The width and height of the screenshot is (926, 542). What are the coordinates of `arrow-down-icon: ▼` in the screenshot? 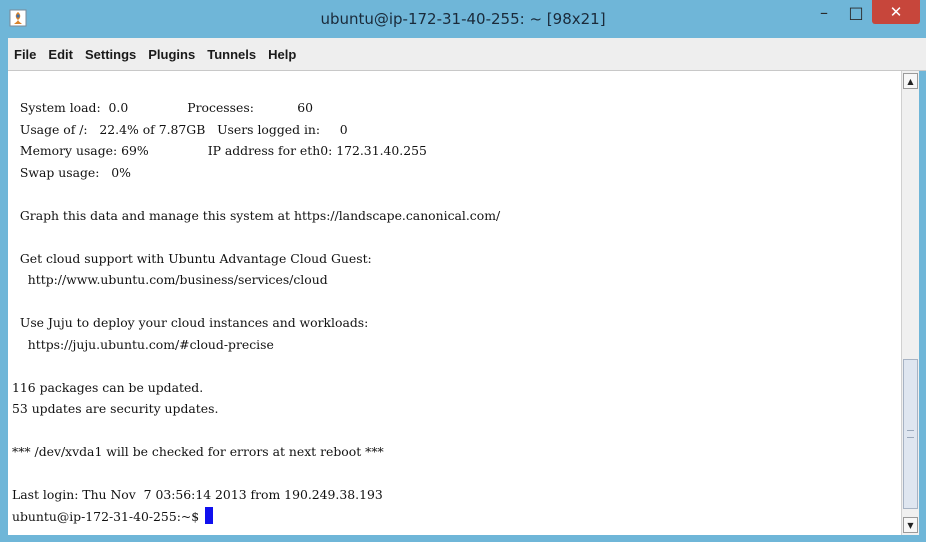 It's located at (910, 525).